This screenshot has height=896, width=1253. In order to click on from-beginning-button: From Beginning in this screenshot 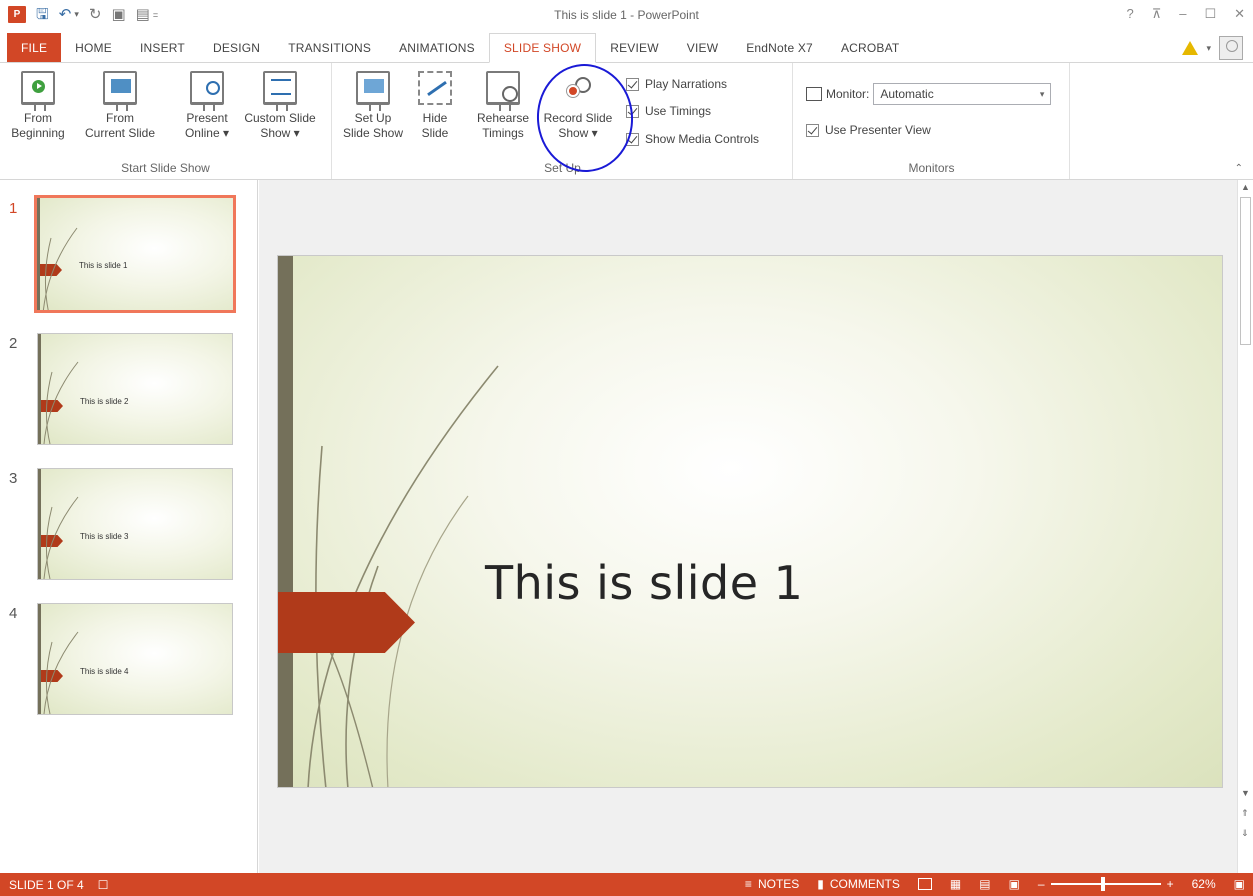, I will do `click(38, 105)`.